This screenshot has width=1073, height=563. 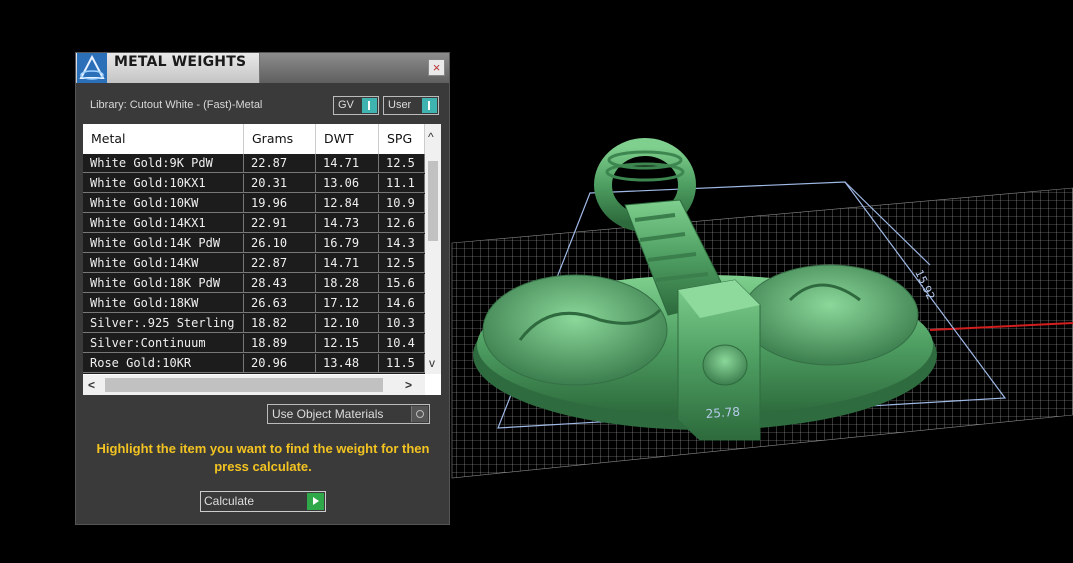 What do you see at coordinates (402, 363) in the screenshot?
I see `table-cell-spg: 11.5` at bounding box center [402, 363].